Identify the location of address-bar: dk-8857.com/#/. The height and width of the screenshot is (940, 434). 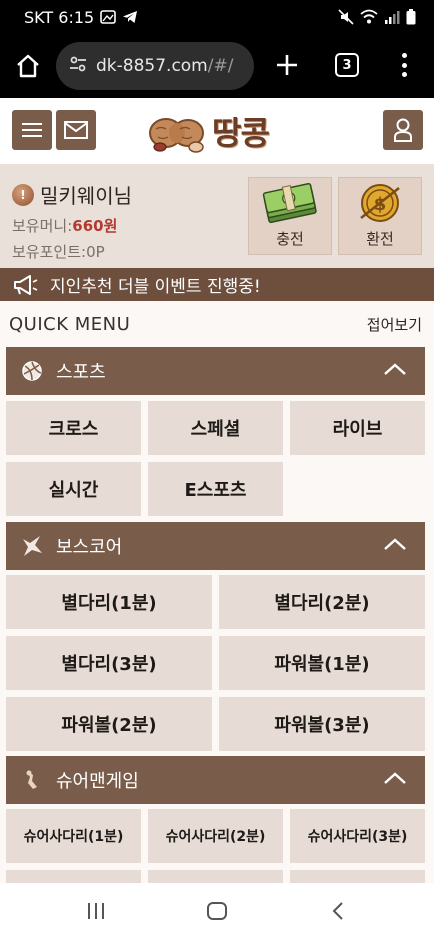
(155, 66).